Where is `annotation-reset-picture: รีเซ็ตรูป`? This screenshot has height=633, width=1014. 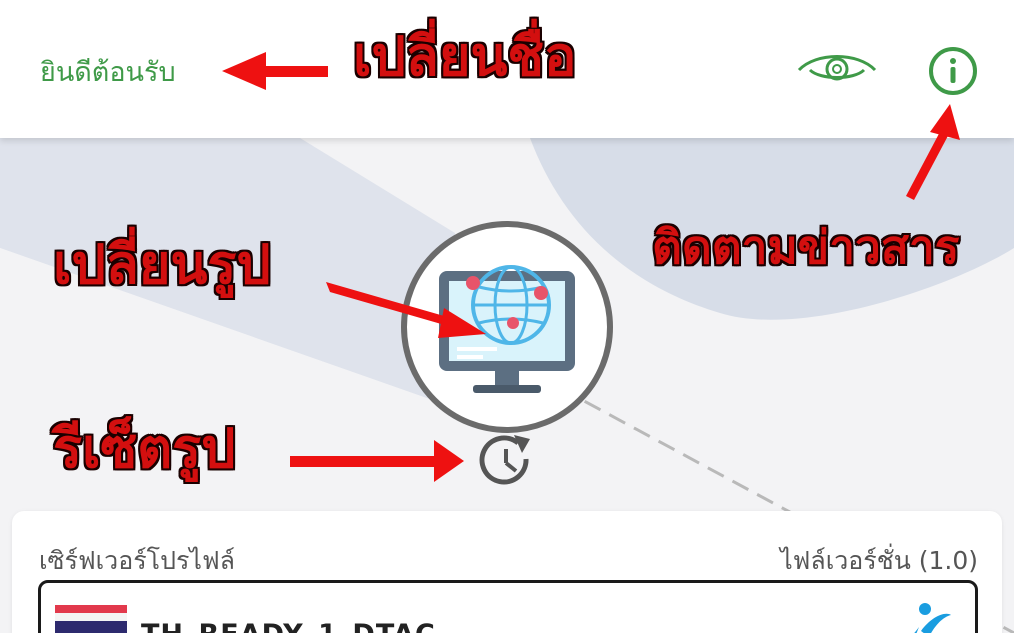 annotation-reset-picture: รีเซ็ตรูป is located at coordinates (144, 448).